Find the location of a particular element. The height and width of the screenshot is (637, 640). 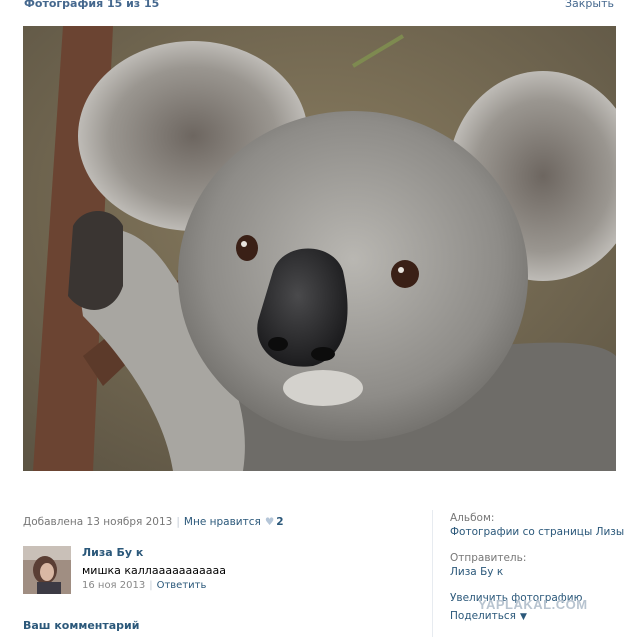

chevron-down-icon: ▼ is located at coordinates (523, 617).